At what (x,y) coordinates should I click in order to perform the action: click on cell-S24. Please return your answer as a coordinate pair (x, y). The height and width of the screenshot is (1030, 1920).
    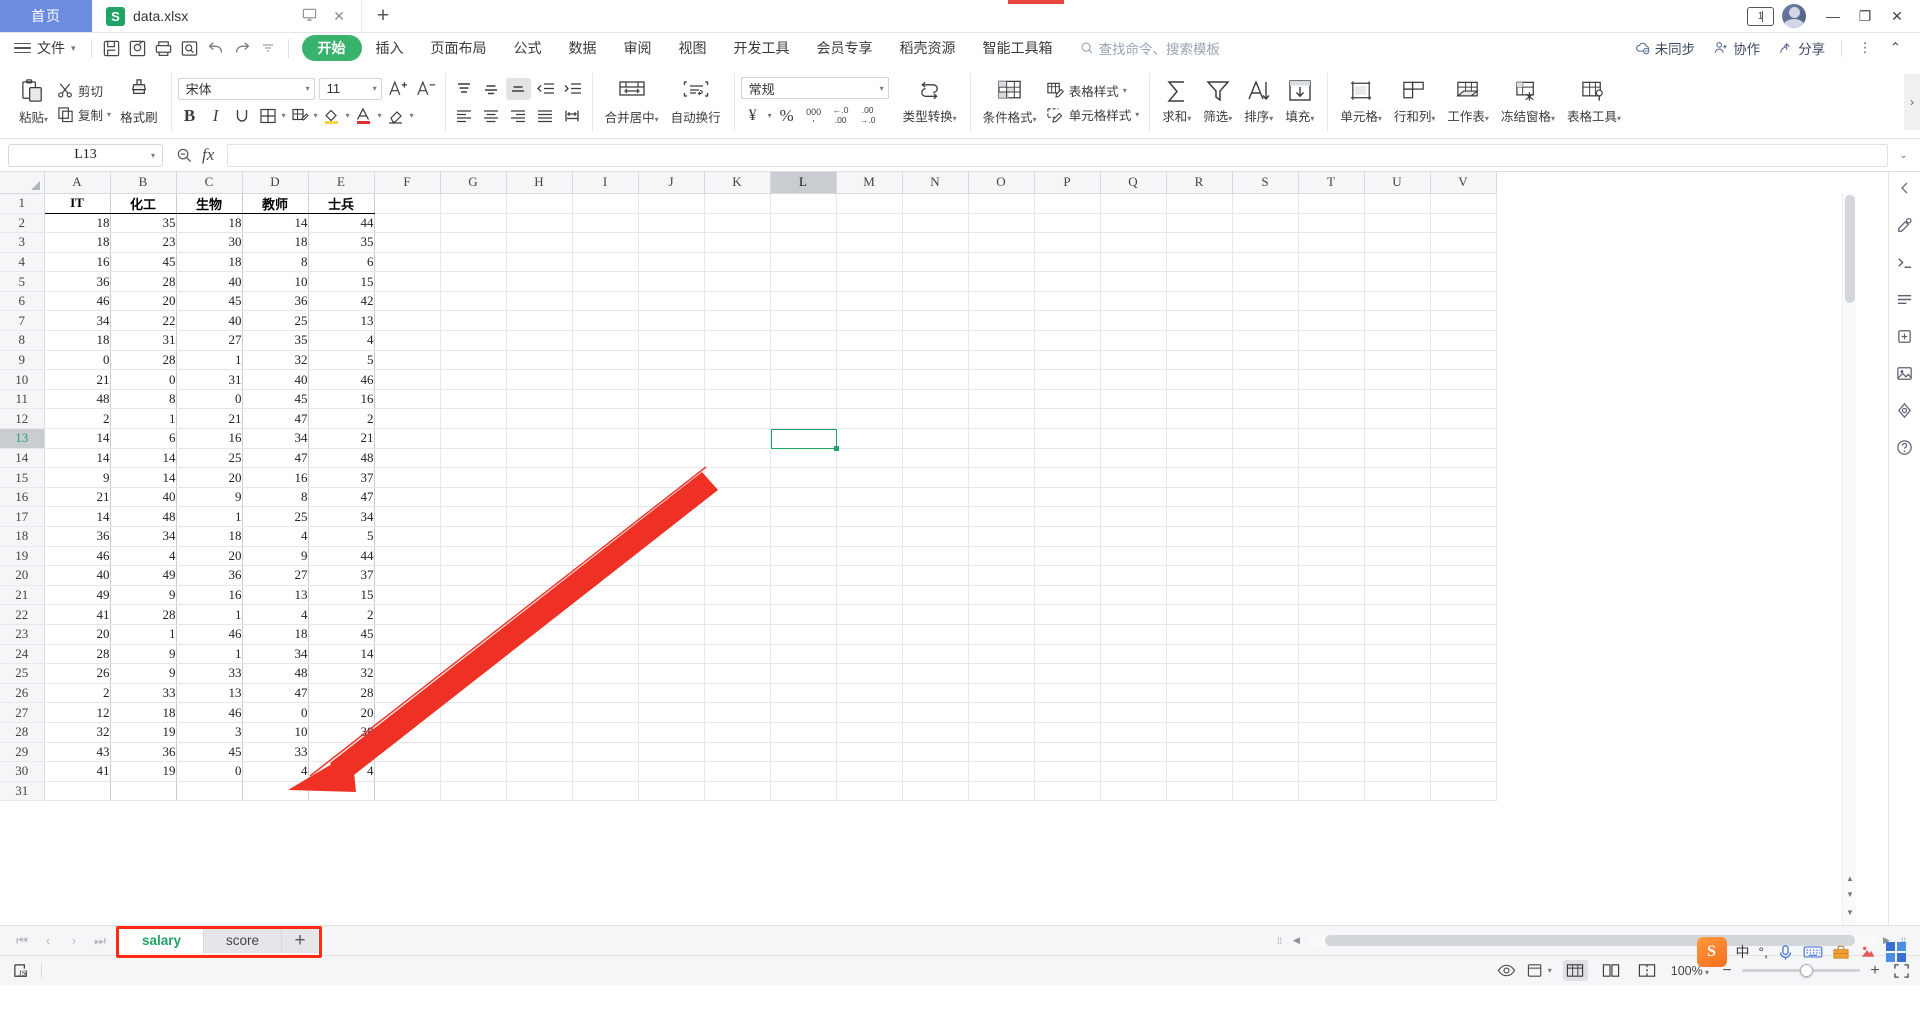
    Looking at the image, I should click on (1265, 654).